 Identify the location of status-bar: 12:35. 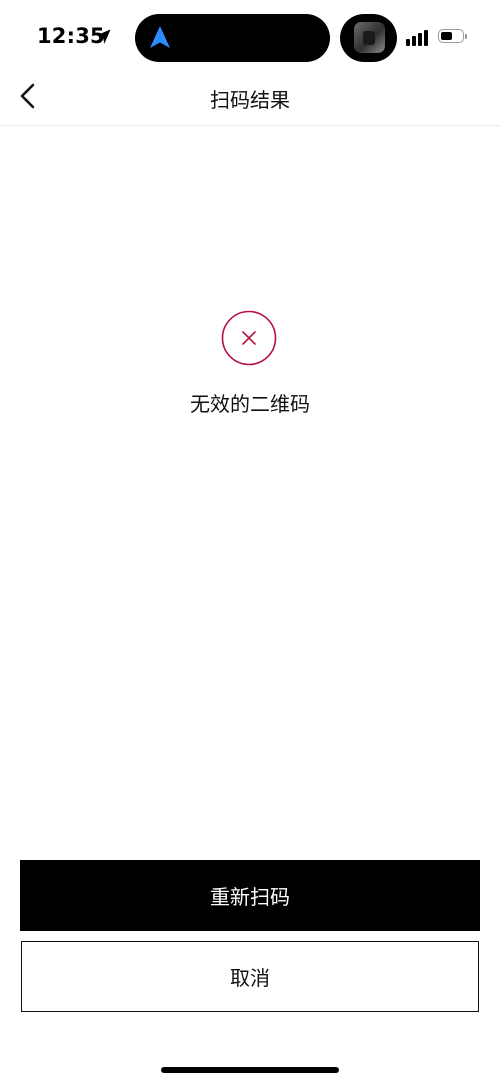
(250, 38).